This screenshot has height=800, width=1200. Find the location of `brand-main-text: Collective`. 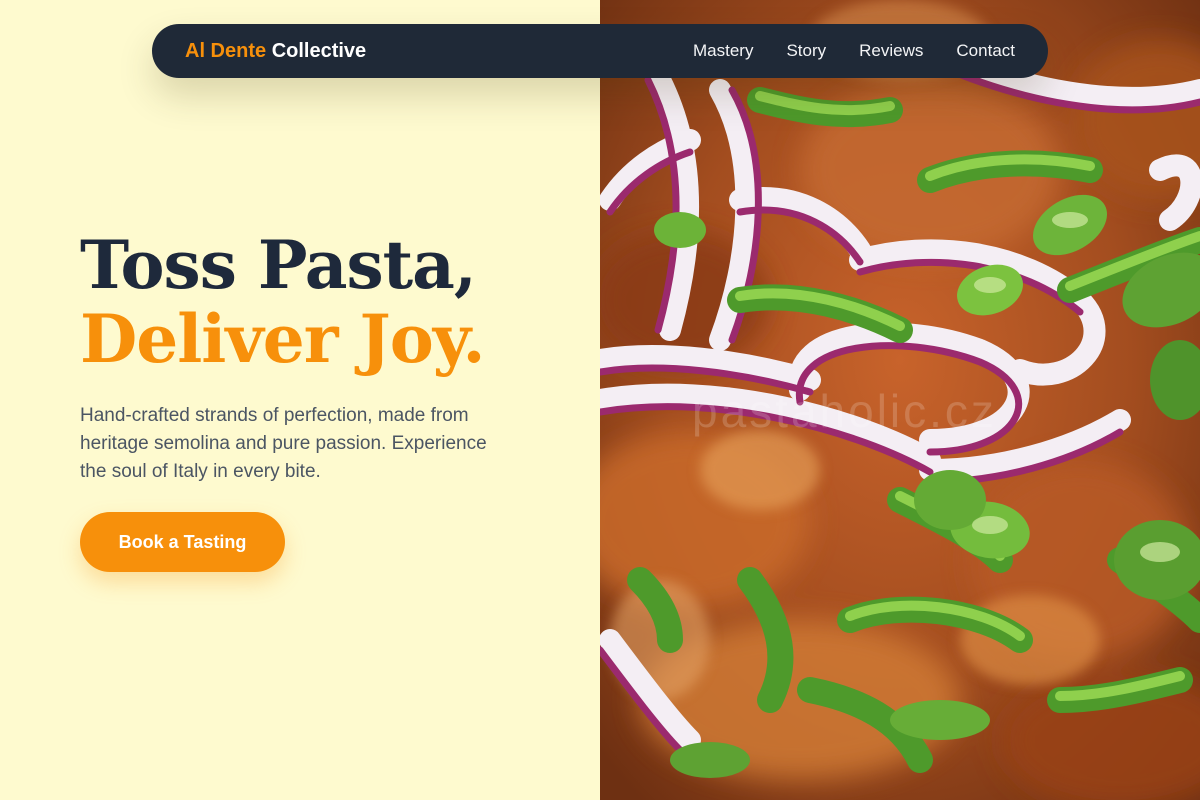

brand-main-text: Collective is located at coordinates (319, 50).